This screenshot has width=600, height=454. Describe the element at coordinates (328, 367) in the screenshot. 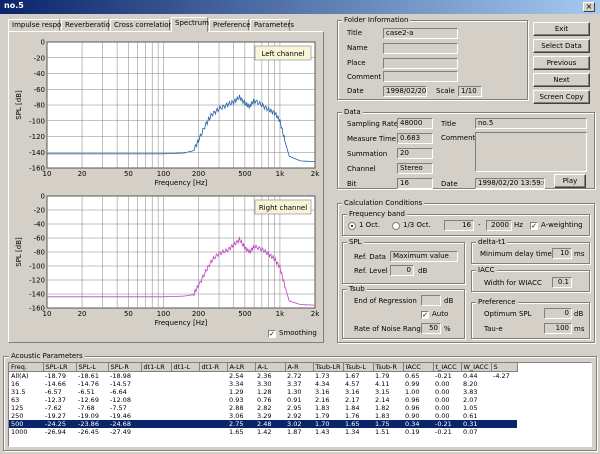

I see `column-header: Tsub-LR` at that location.